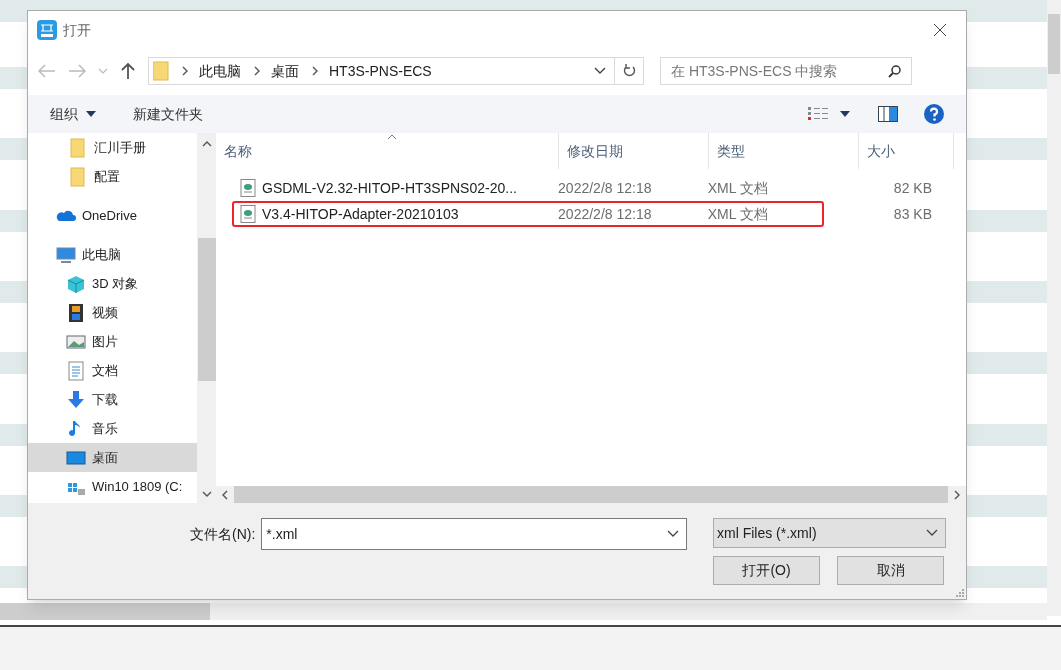 Image resolution: width=1061 pixels, height=670 pixels. Describe the element at coordinates (47, 30) in the screenshot. I see `app-icon` at that location.